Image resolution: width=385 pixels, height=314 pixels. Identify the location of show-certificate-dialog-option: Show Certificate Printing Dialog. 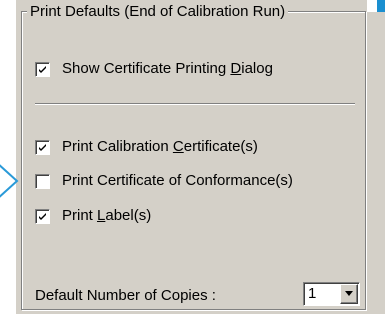
(154, 69).